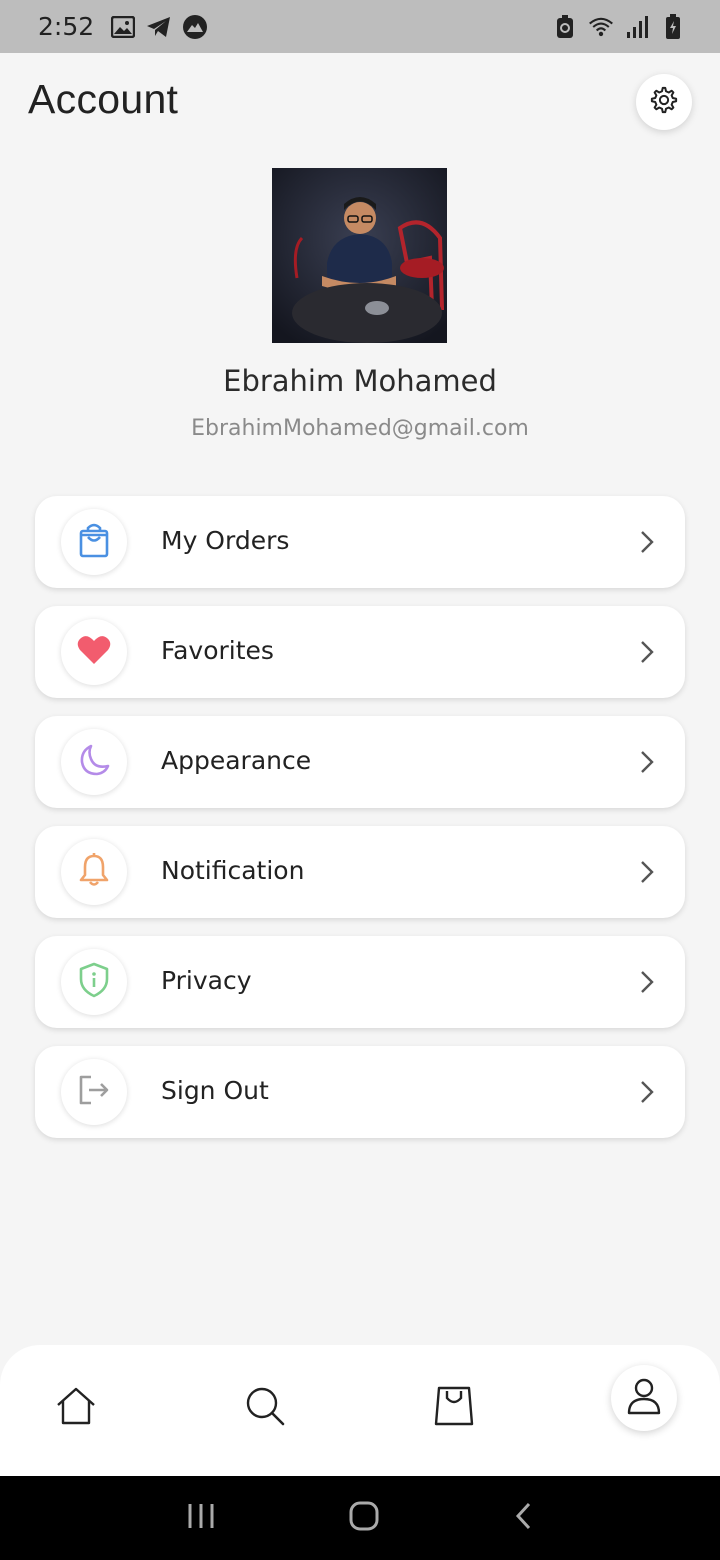 This screenshot has height=1560, width=720. I want to click on profile-name: Ebrahim Mohamed, so click(360, 381).